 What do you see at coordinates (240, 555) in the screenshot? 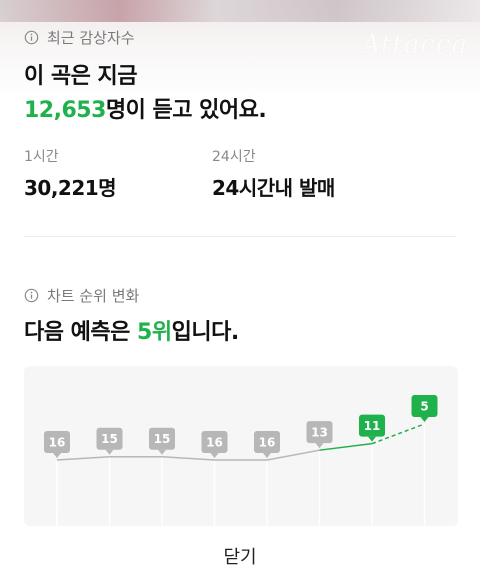
I see `close-button: 닫기` at bounding box center [240, 555].